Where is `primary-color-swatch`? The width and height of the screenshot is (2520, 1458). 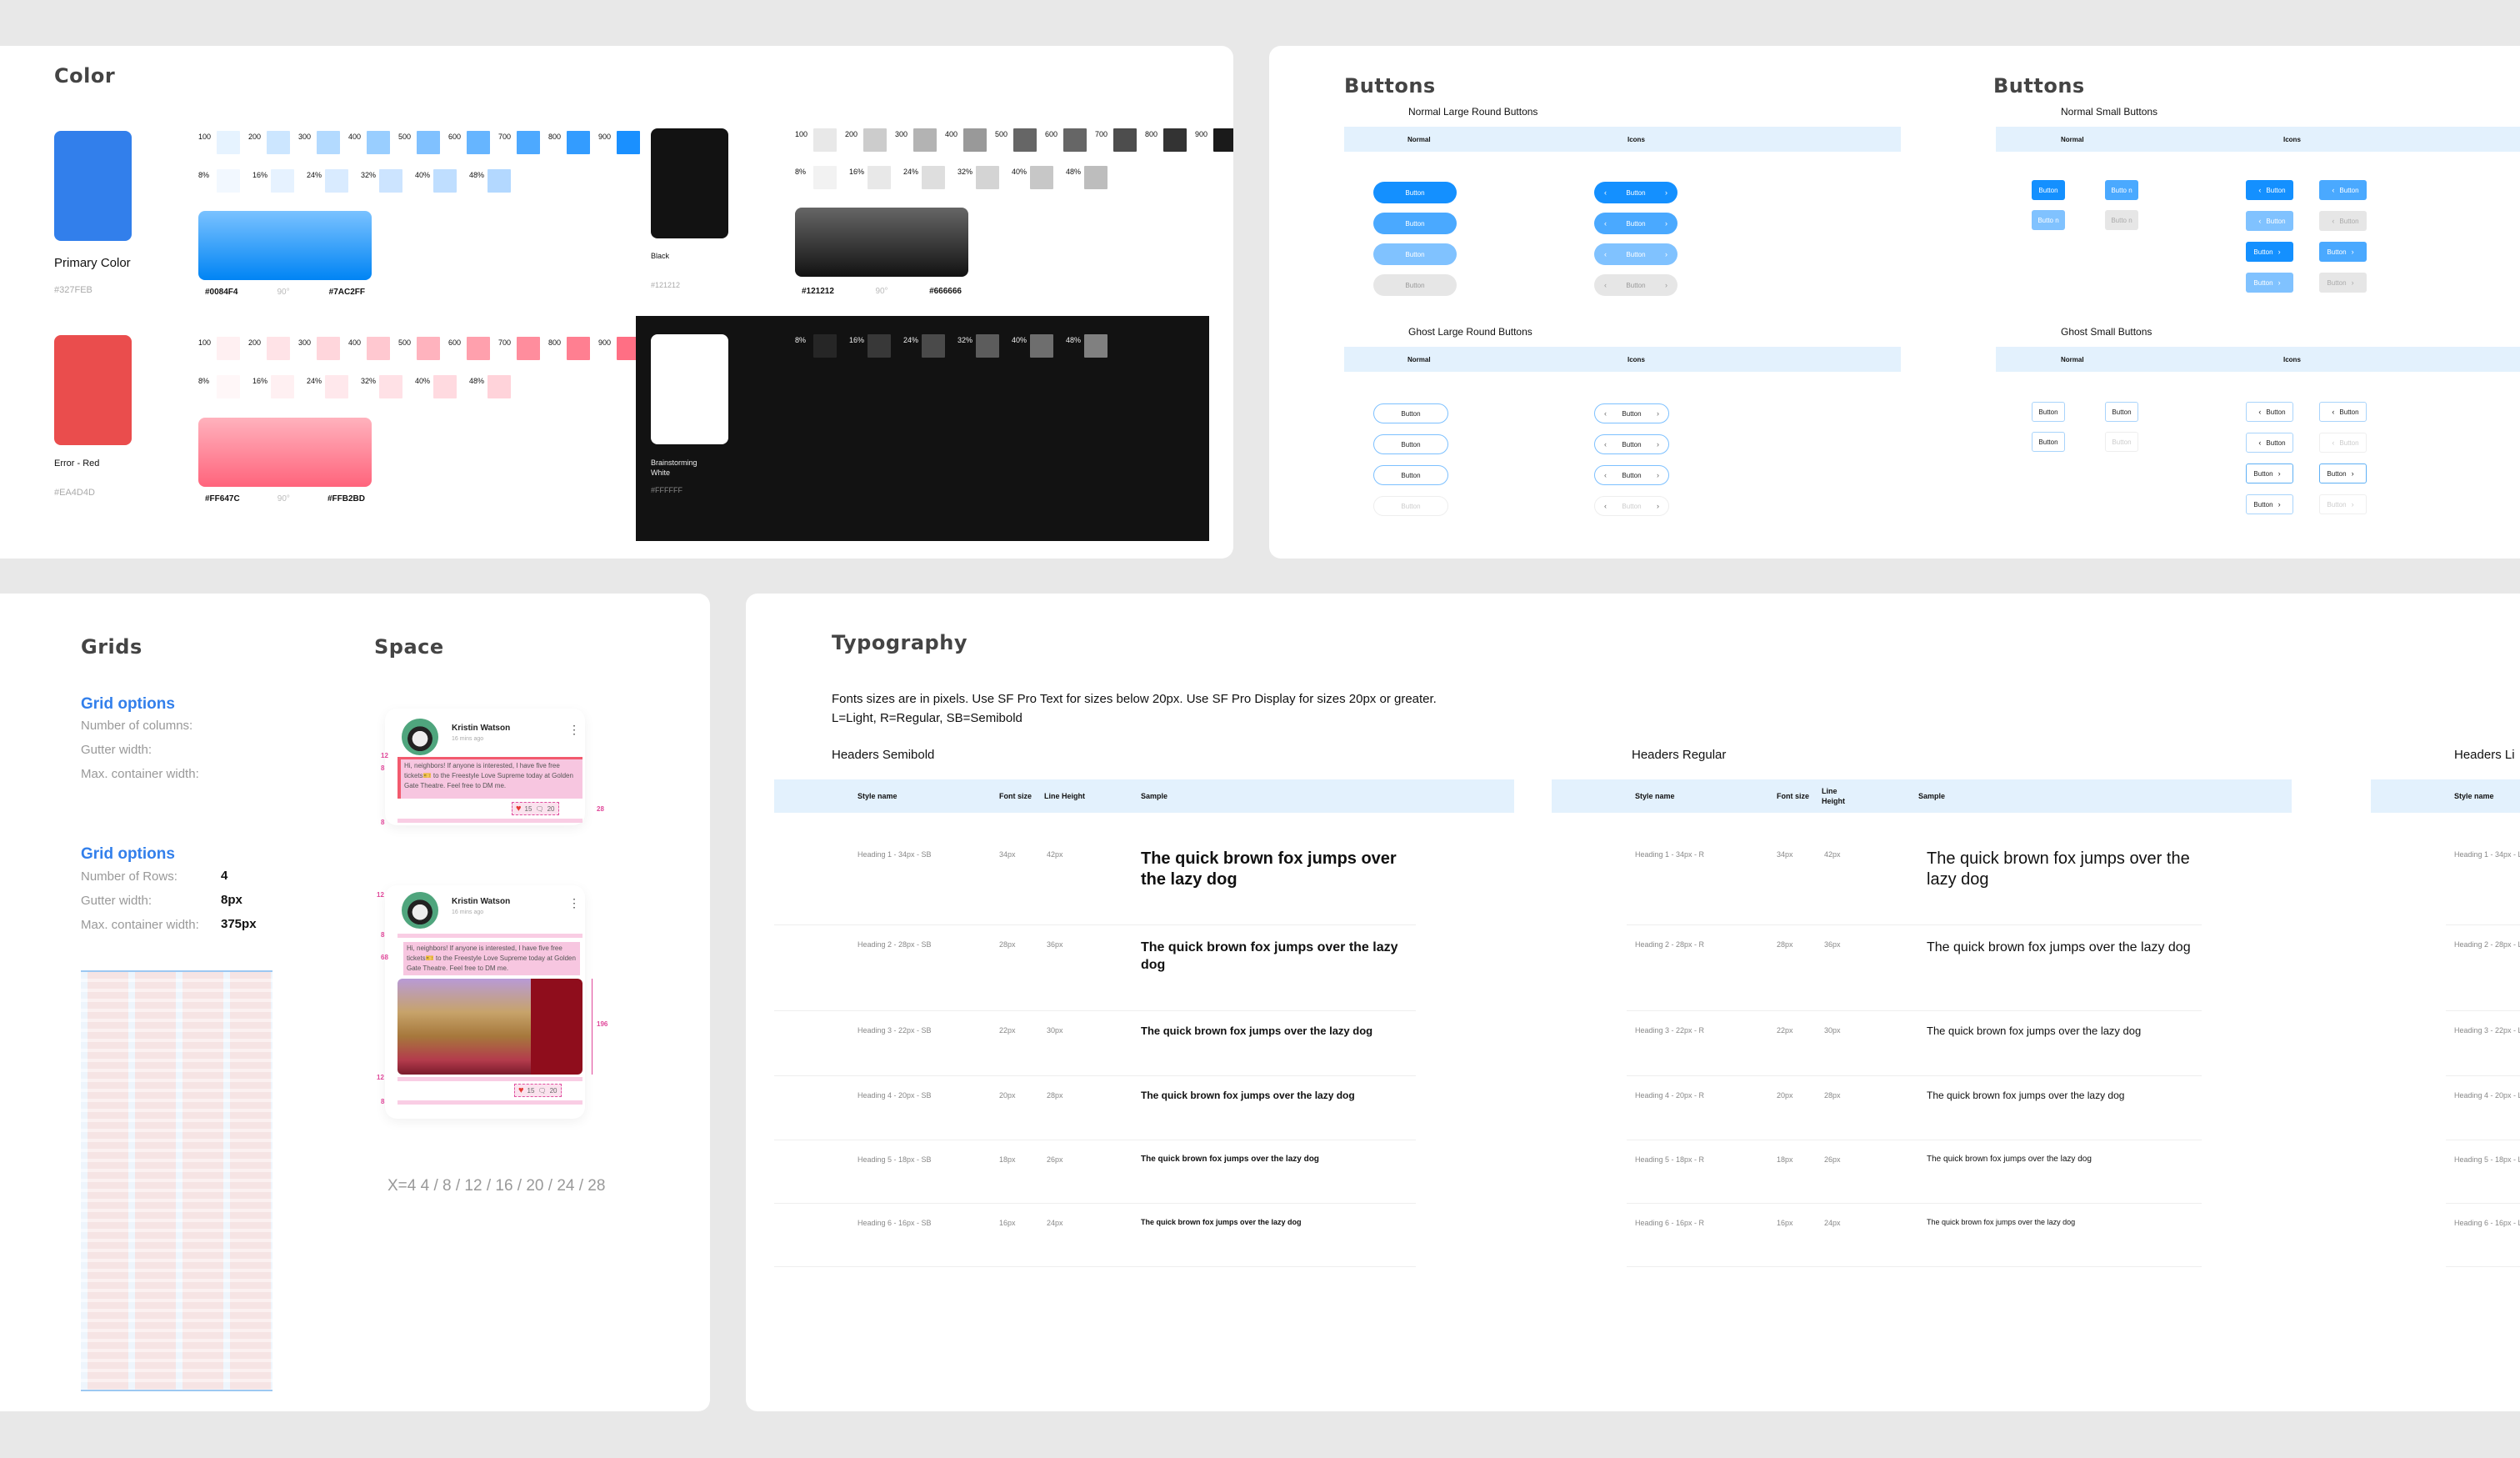
primary-color-swatch is located at coordinates (93, 186).